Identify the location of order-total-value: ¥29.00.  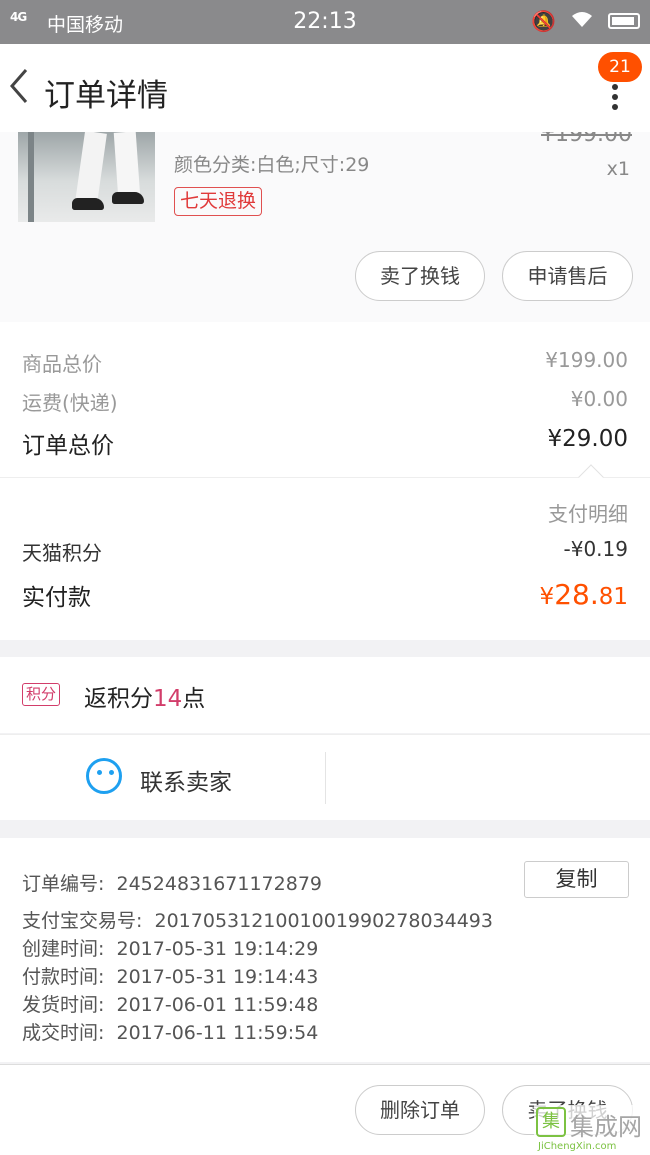
(587, 439).